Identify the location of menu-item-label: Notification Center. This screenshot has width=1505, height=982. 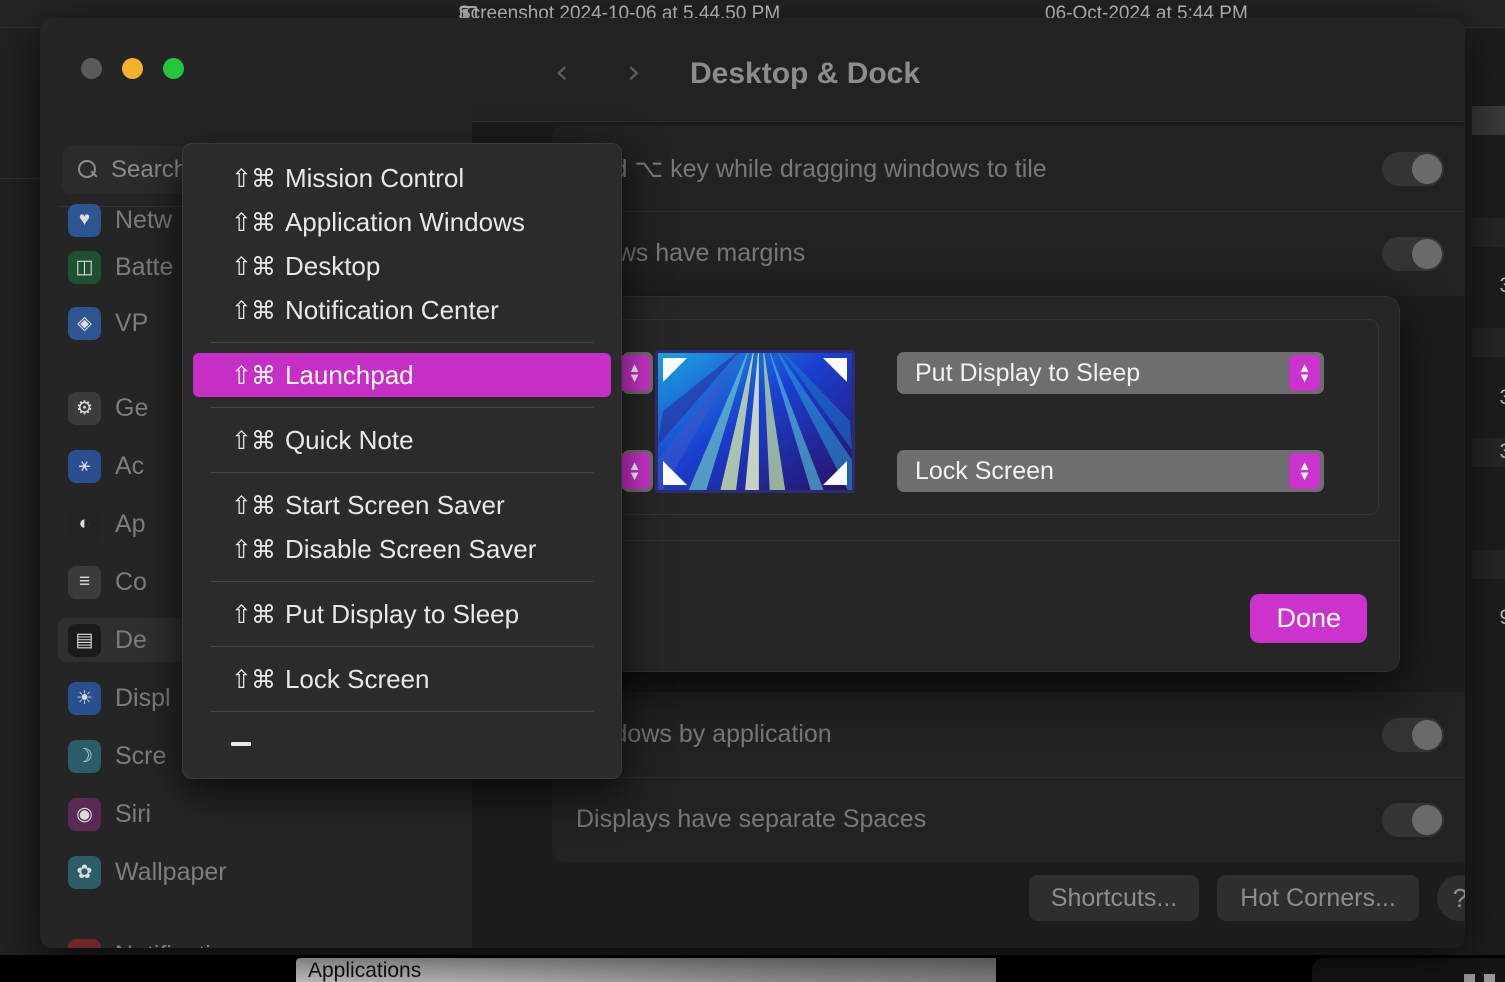
(391, 309).